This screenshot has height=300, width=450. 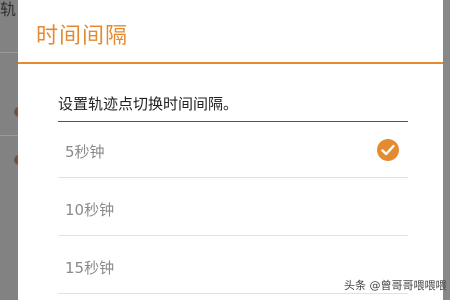 What do you see at coordinates (85, 152) in the screenshot?
I see `option-label: 5秒钟` at bounding box center [85, 152].